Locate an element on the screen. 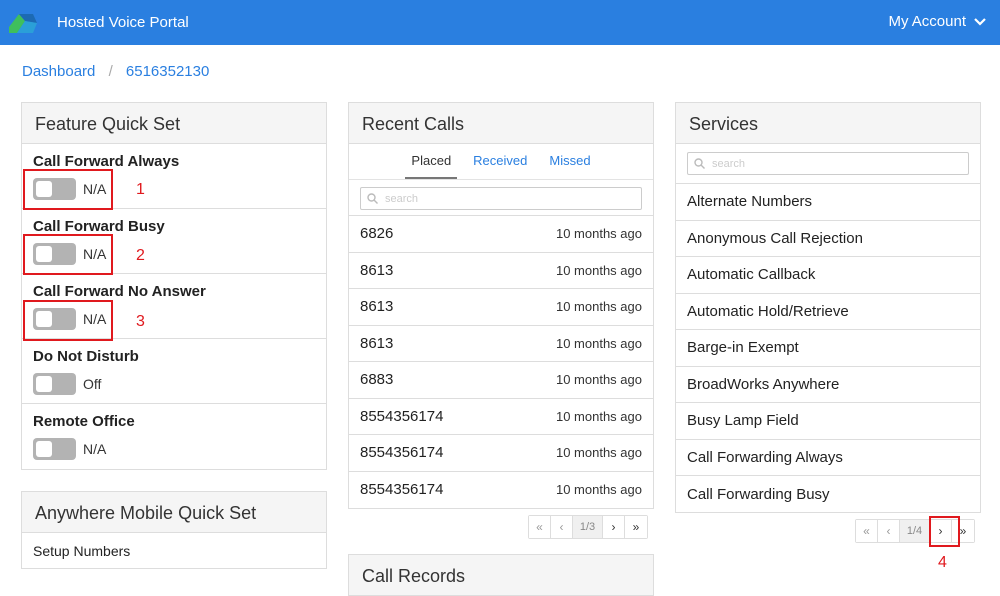  tab-received: Received is located at coordinates (500, 166).